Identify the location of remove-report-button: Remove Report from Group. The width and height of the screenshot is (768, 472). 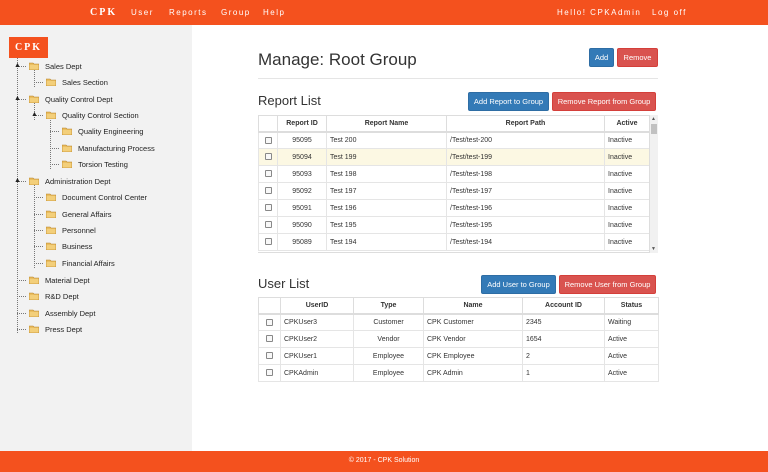
(604, 101).